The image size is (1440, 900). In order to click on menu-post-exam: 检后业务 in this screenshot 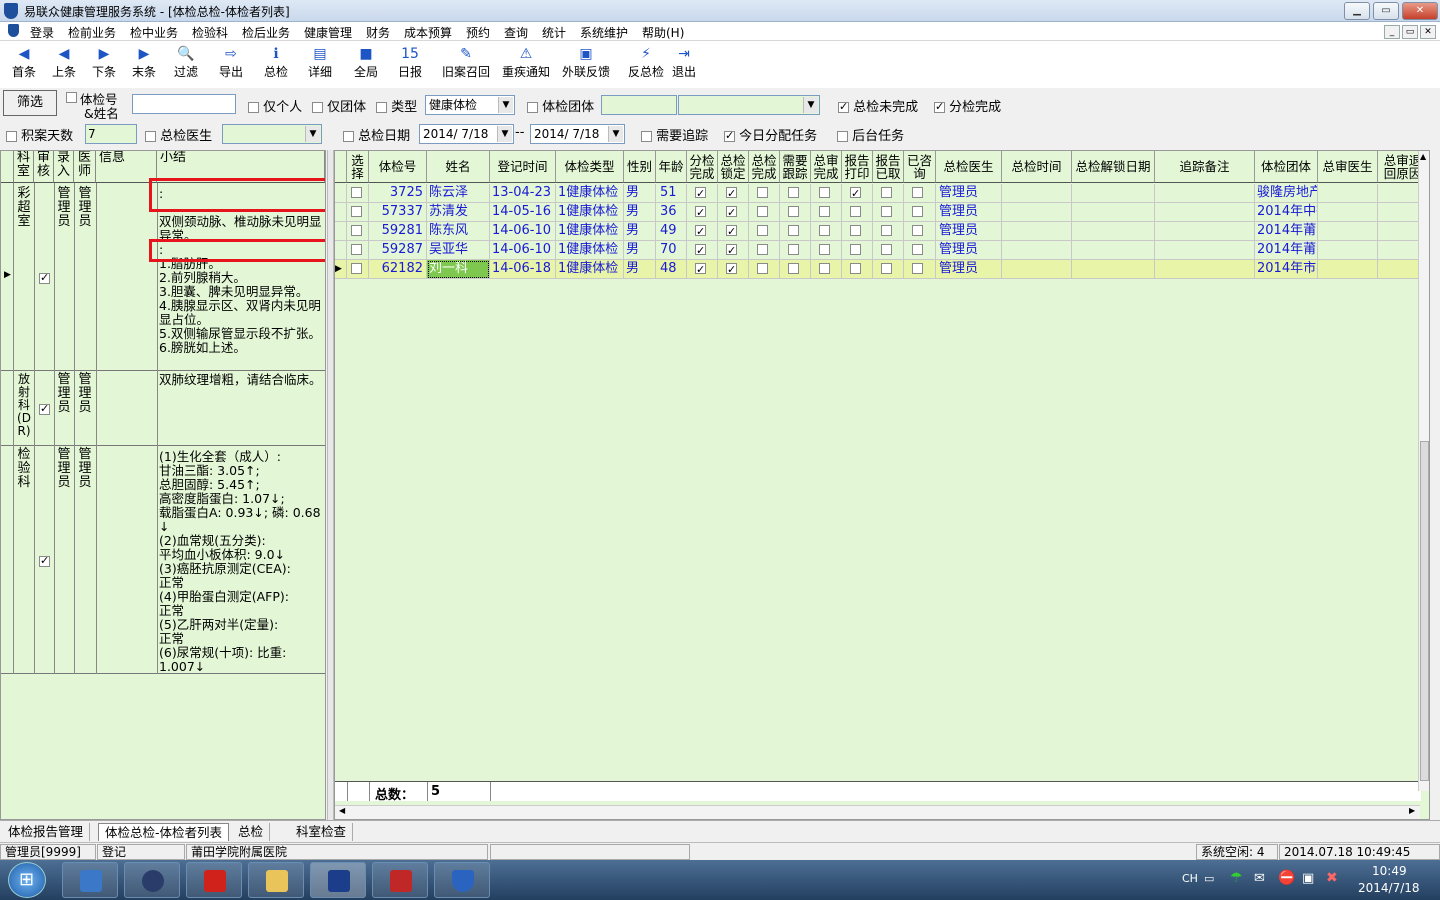, I will do `click(266, 32)`.